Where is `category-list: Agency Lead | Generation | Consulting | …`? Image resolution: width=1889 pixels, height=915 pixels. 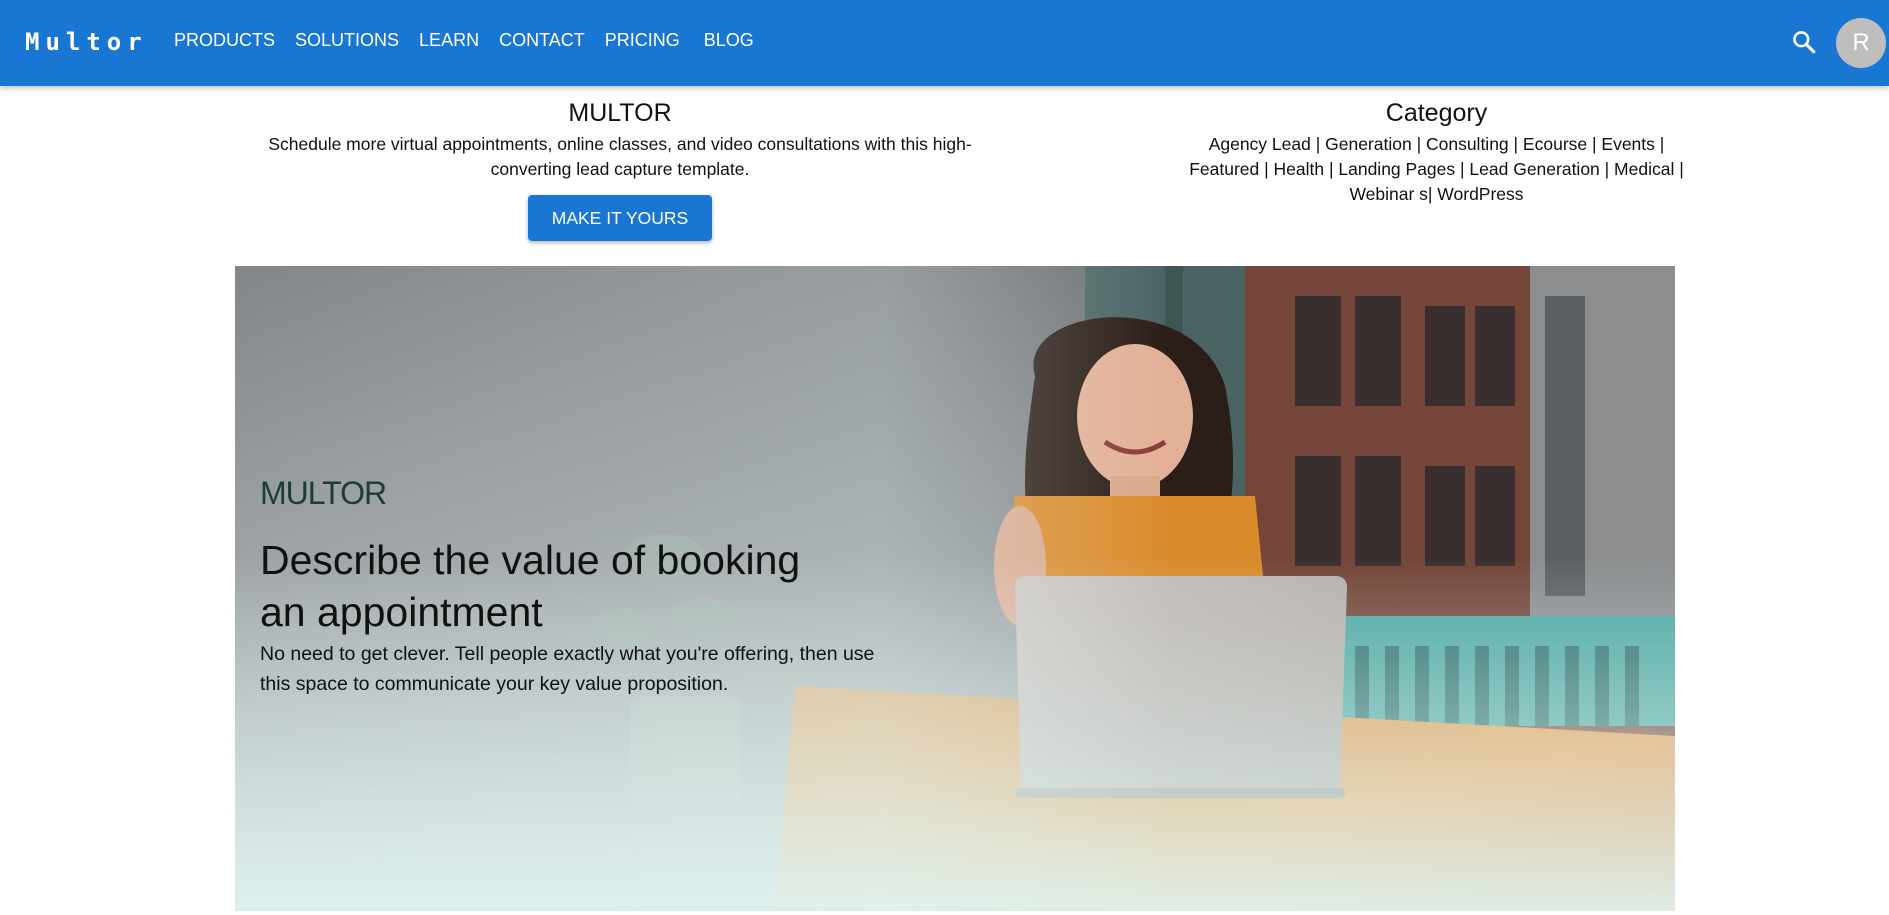 category-list: Agency Lead | Generation | Consulting | … is located at coordinates (1436, 169).